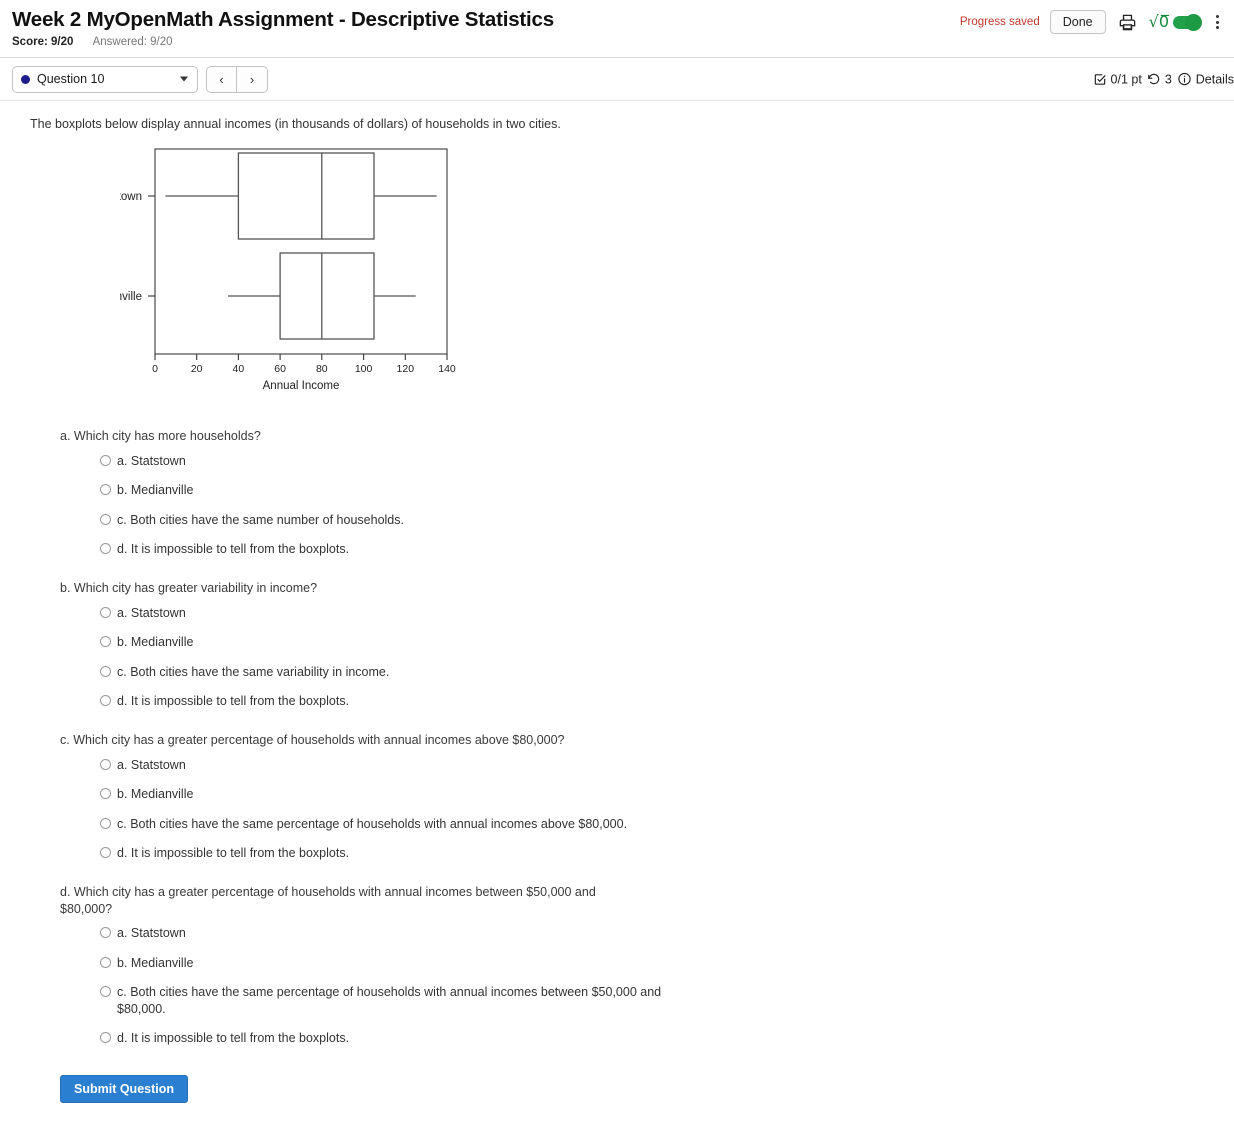 This screenshot has height=1132, width=1234. What do you see at coordinates (1168, 79) in the screenshot?
I see `attempts-count: 3` at bounding box center [1168, 79].